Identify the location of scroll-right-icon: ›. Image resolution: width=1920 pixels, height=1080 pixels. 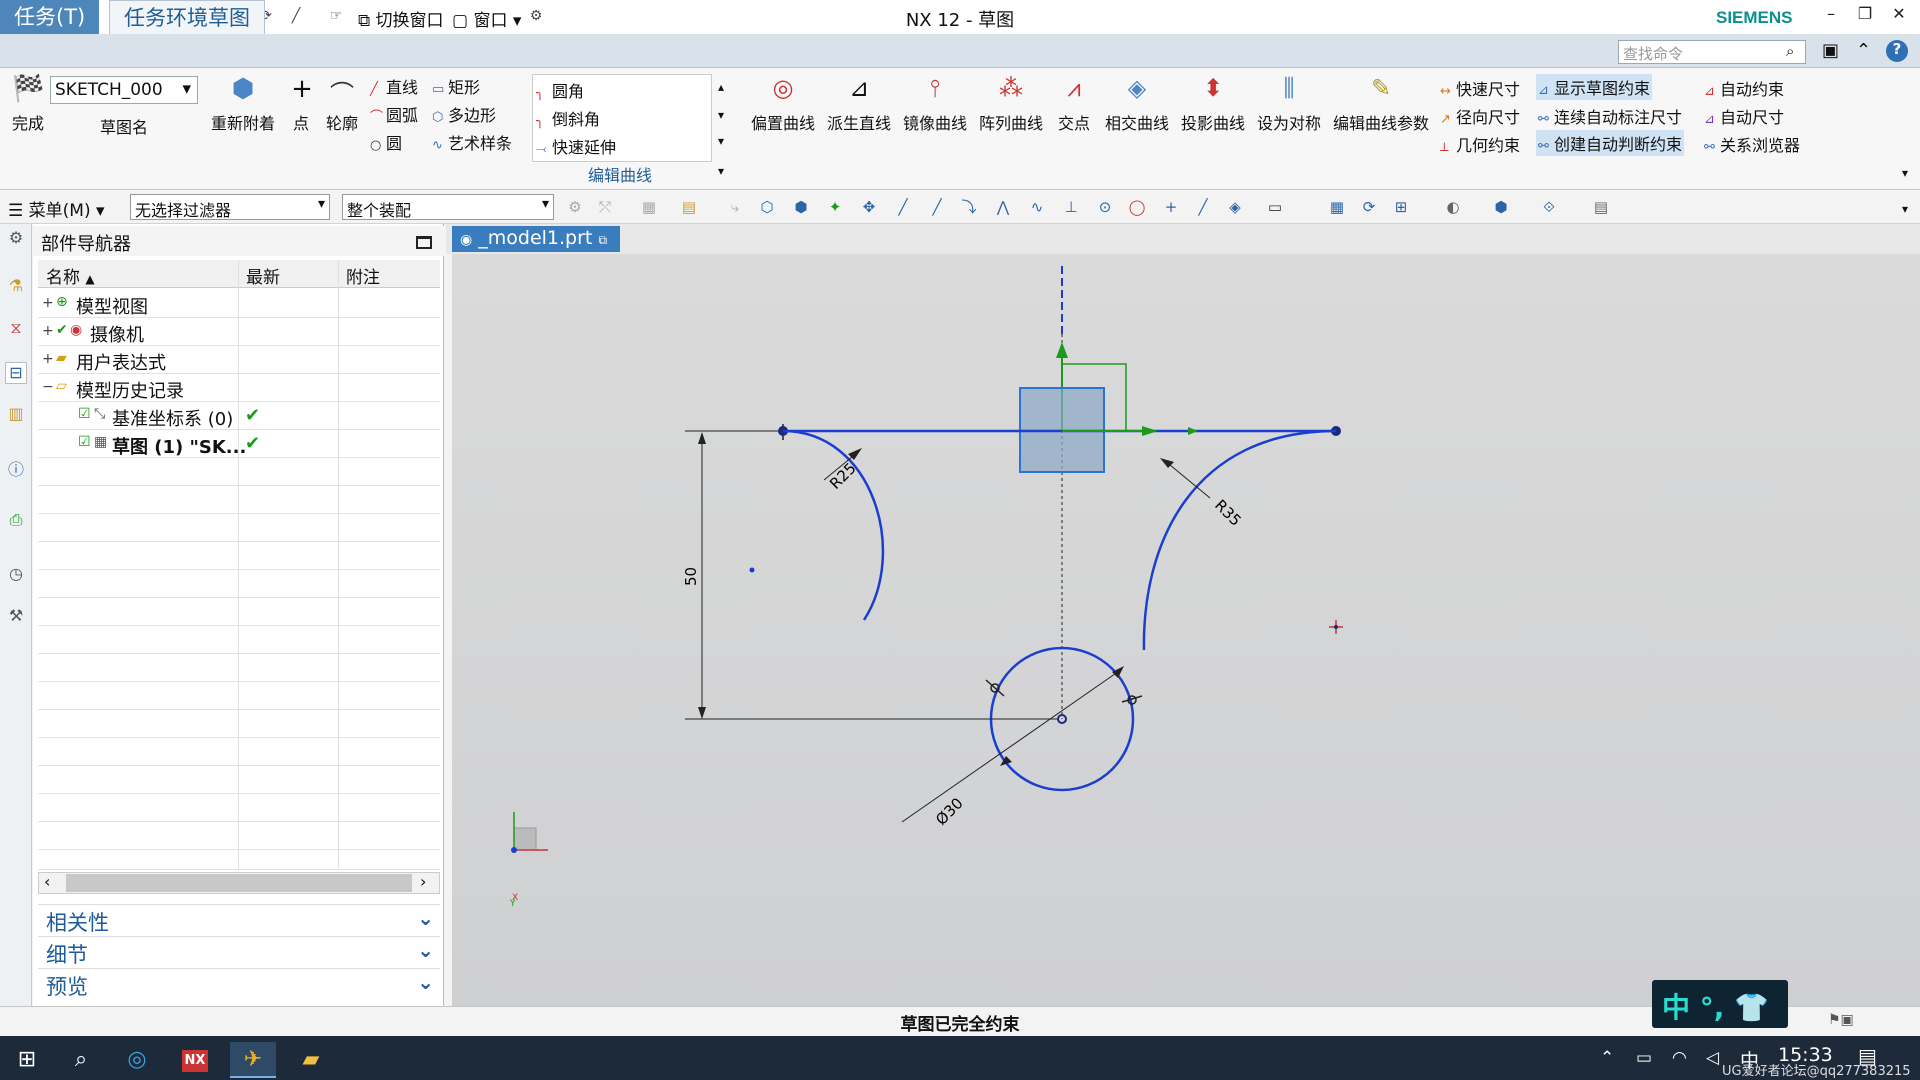
(423, 881).